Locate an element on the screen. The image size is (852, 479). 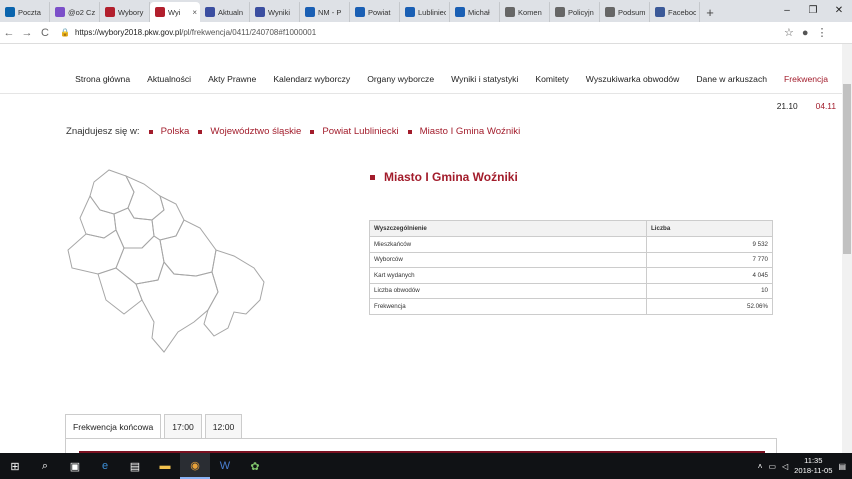
breadcrumb-item: Polska is located at coordinates (168, 131).